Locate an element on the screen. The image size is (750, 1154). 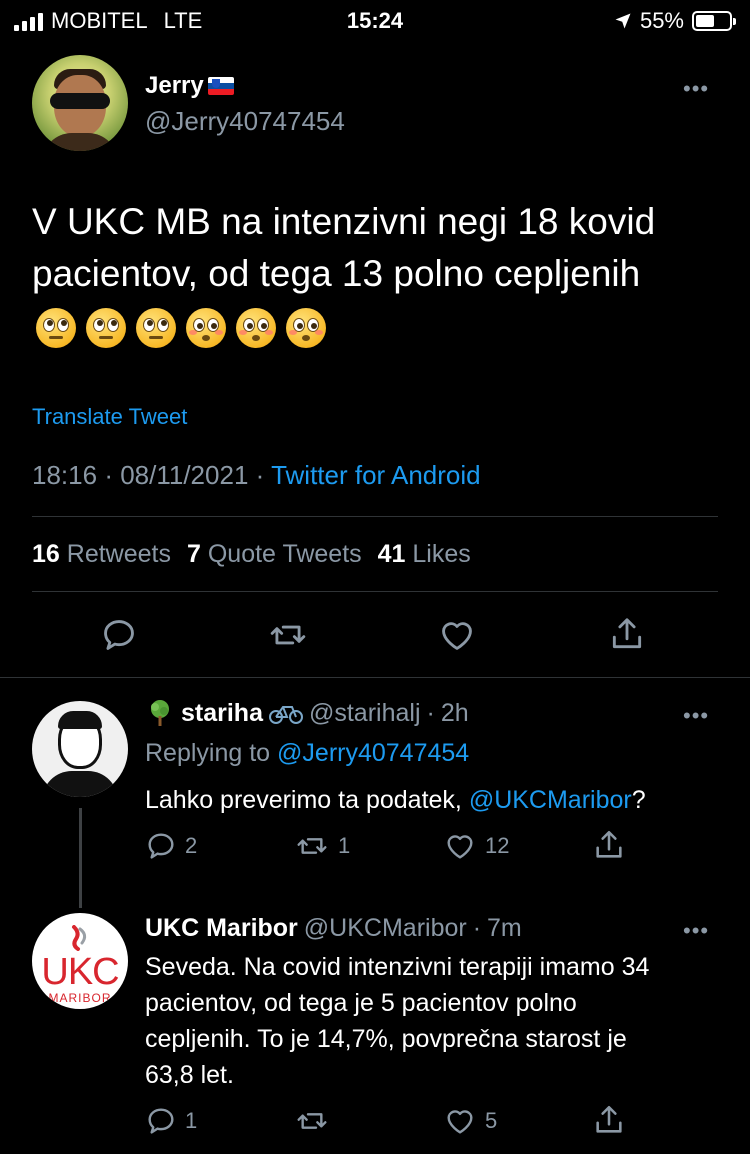
likes-label: Likes is located at coordinates (441, 554).